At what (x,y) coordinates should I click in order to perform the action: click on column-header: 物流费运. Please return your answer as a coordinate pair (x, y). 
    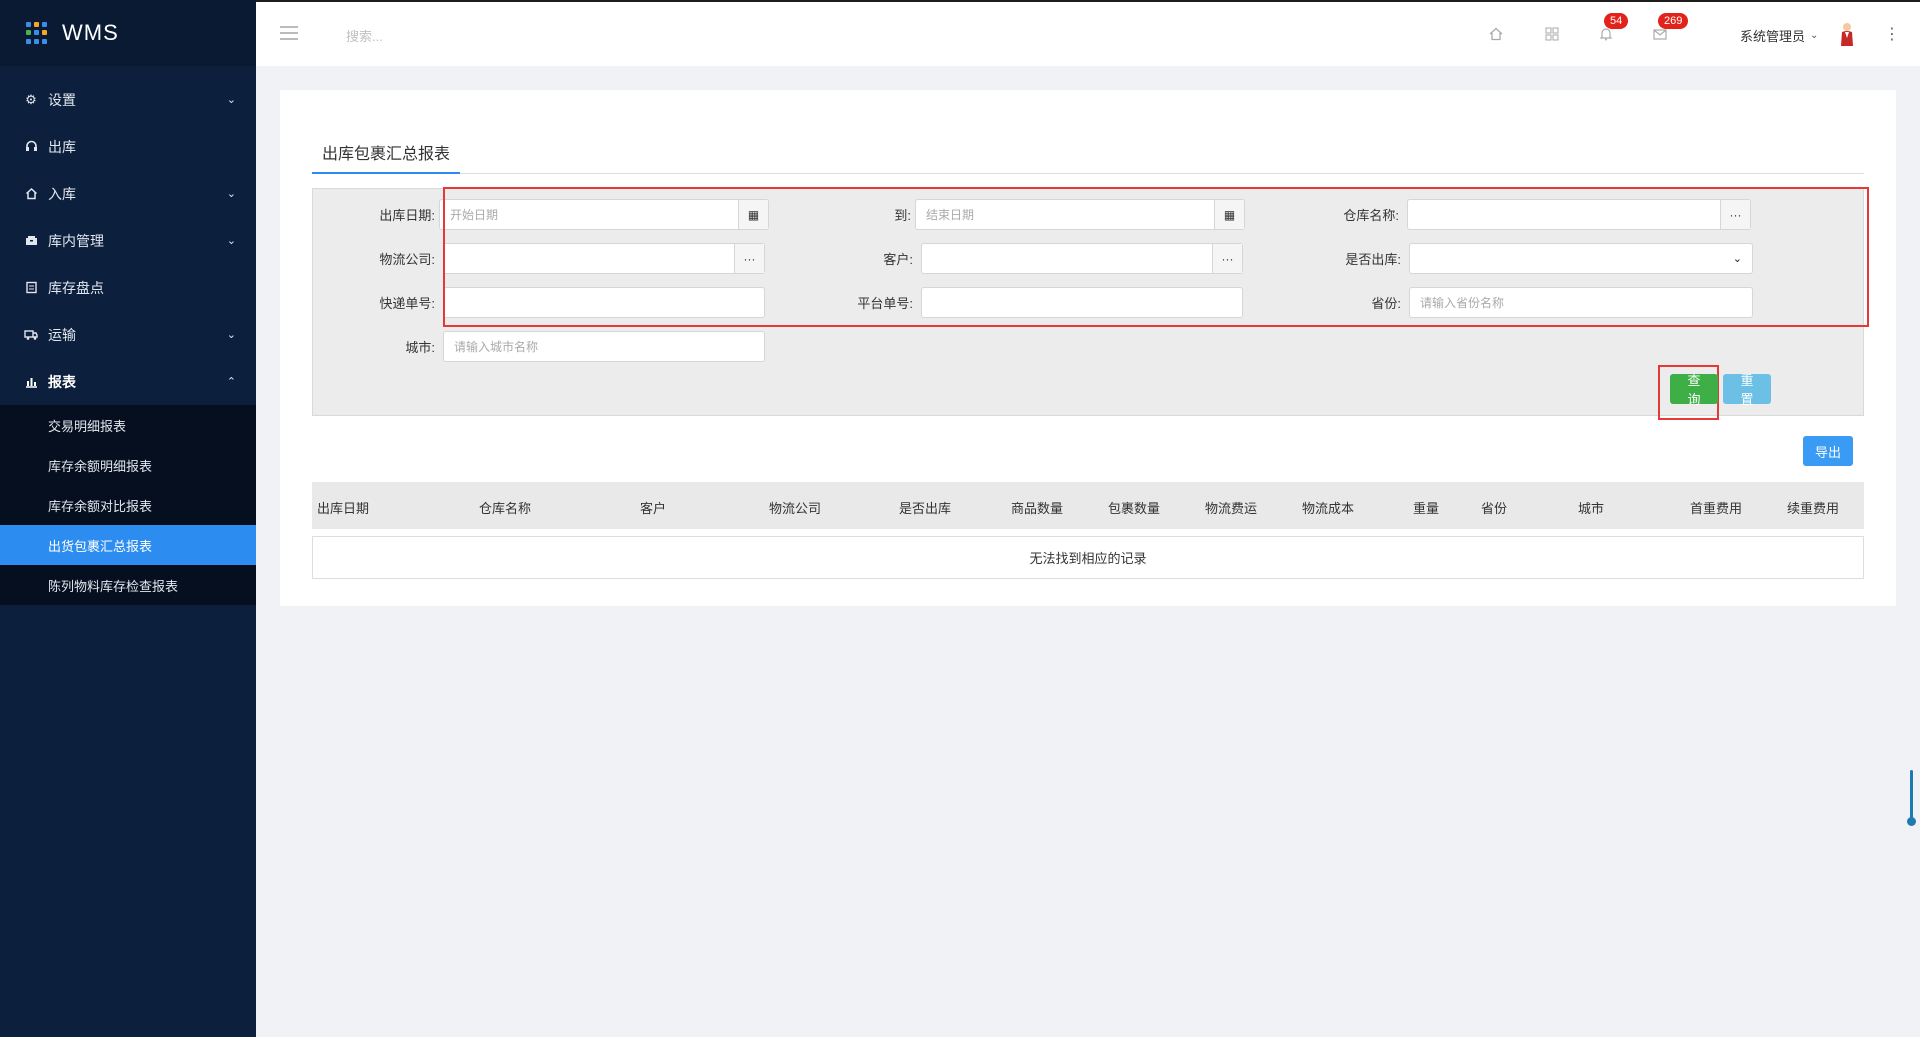
    Looking at the image, I should click on (1231, 507).